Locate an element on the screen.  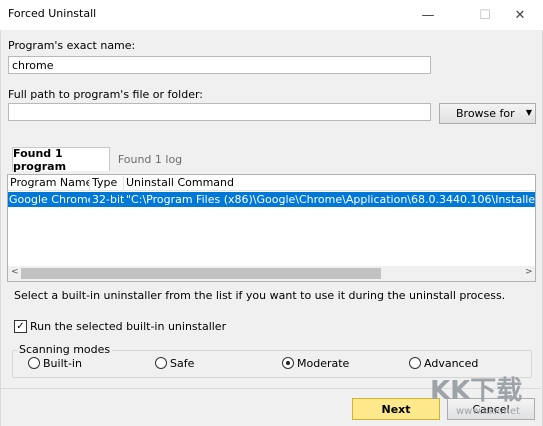
program-name-label: Program's exact name: is located at coordinates (72, 45).